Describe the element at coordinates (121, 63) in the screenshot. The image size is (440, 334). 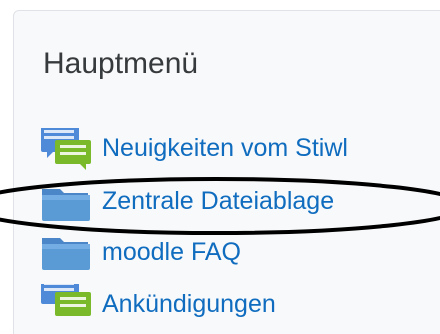
I see `block-title: Hauptmenü` at that location.